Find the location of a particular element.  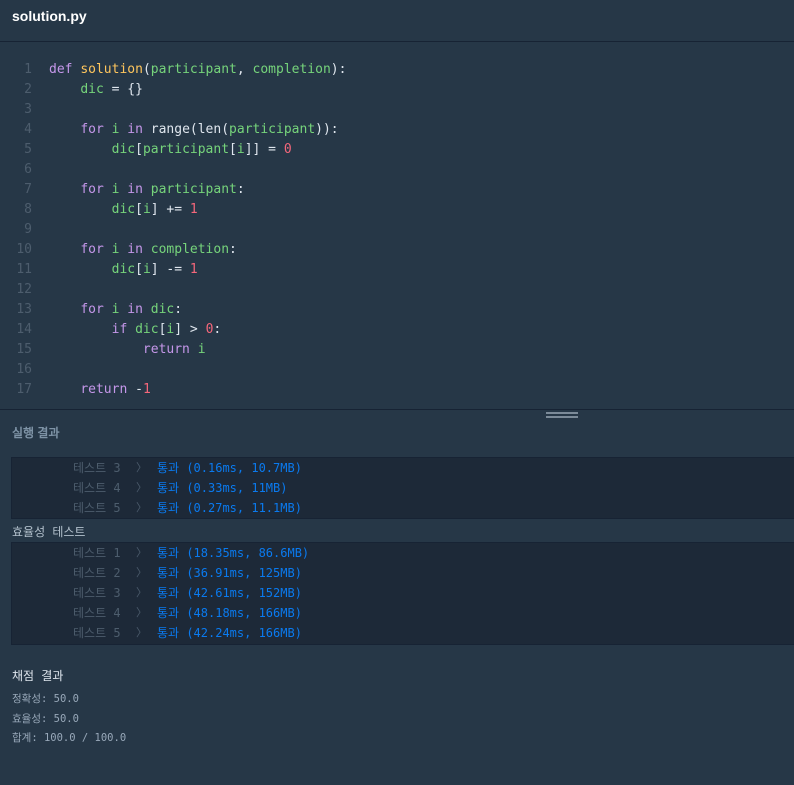

code-line: 16 is located at coordinates (397, 370).